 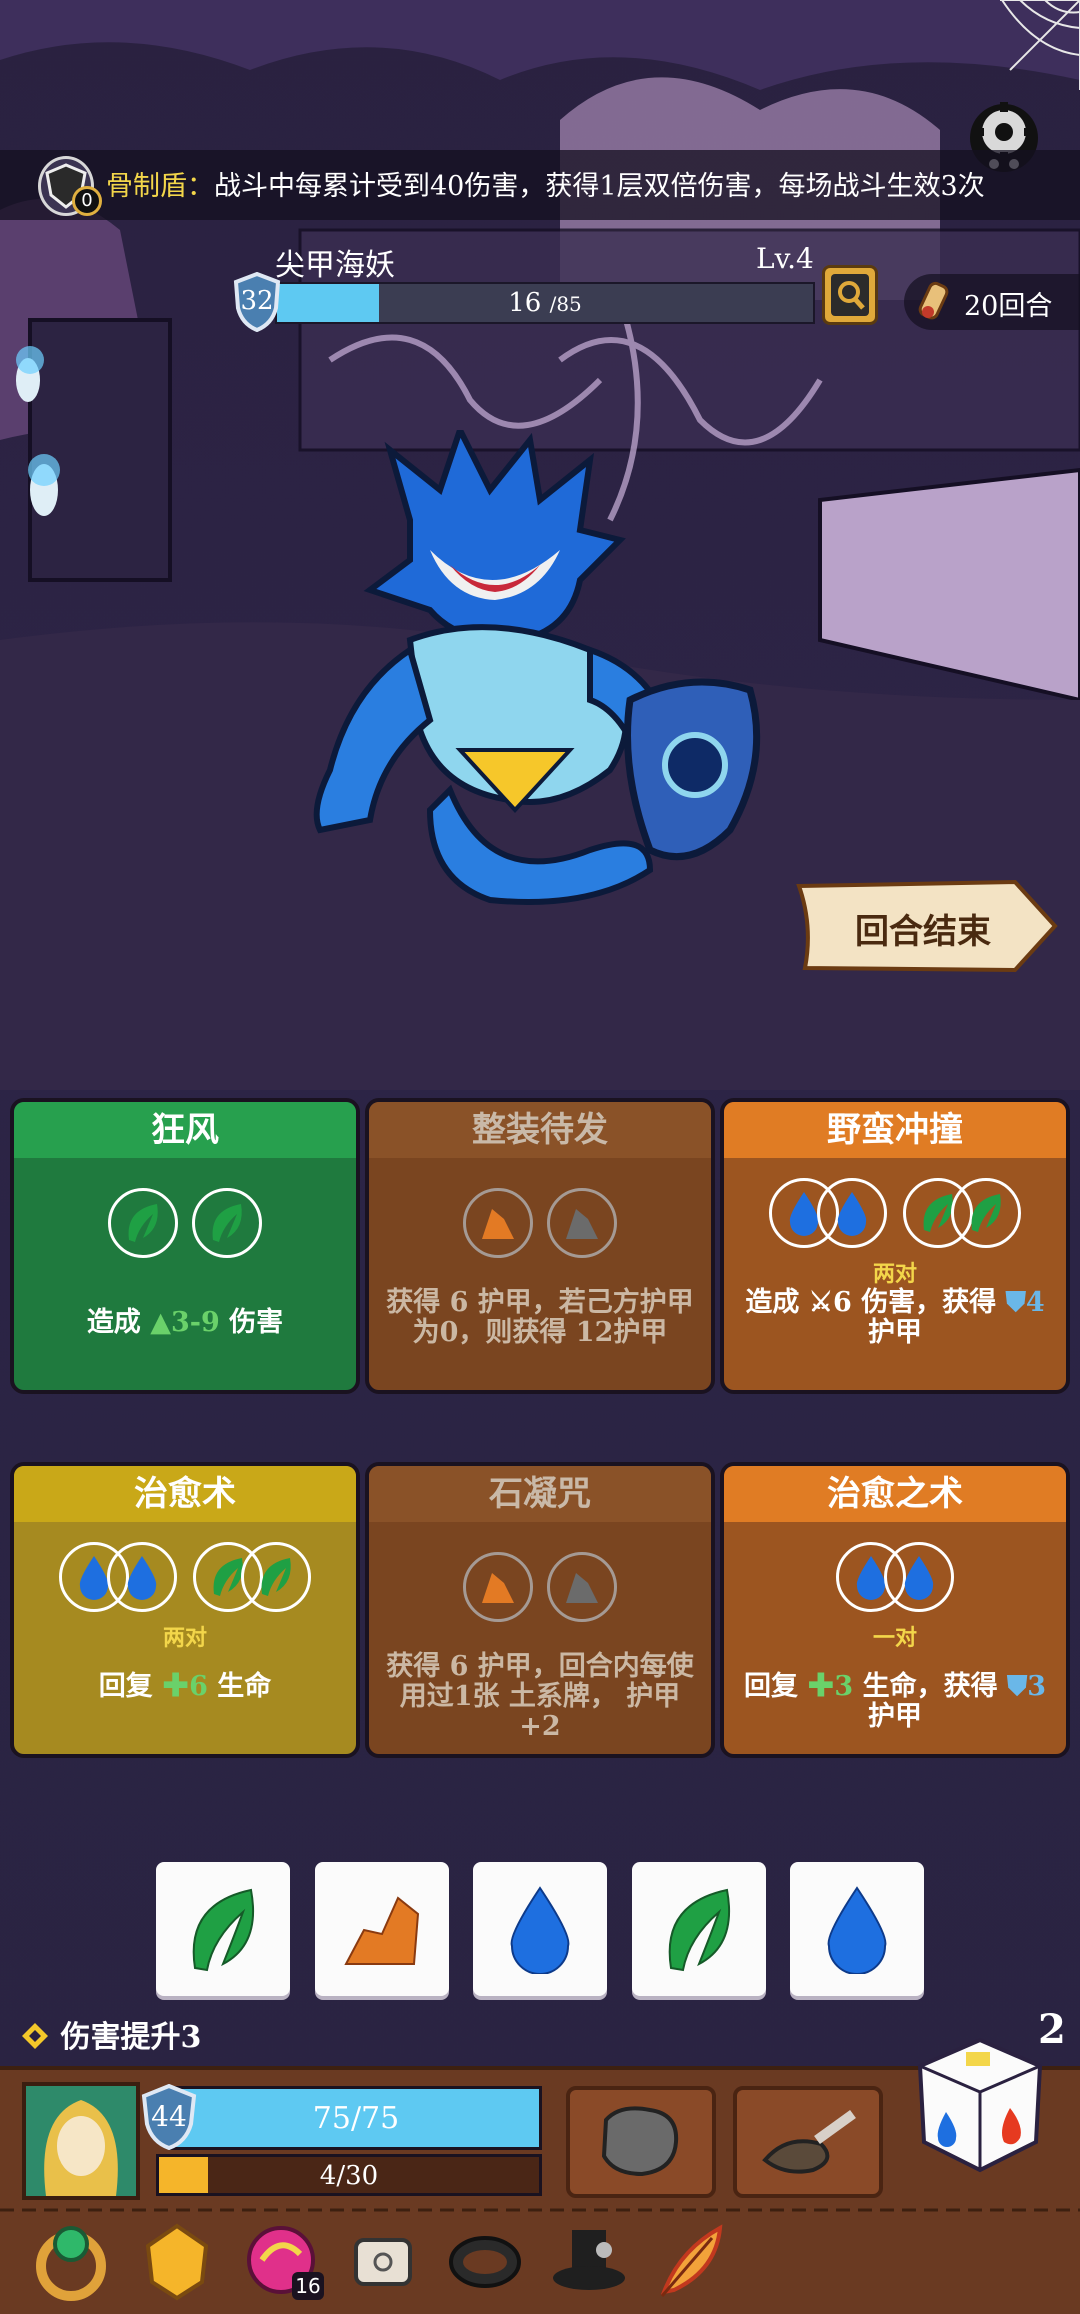 I want to click on relic-effect-bar: 0 骨制盾：战斗中每累计受到40伤害，获得1层双倍伤害，每场战斗生效3次, so click(x=540, y=185).